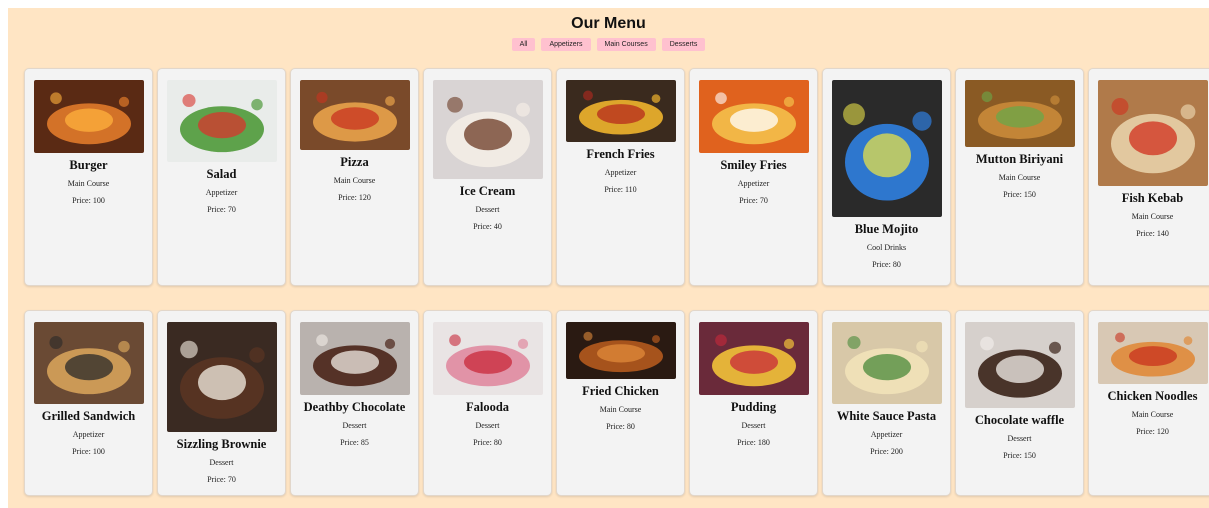 The width and height of the screenshot is (1209, 508). I want to click on item-price: Price: 40, so click(487, 226).